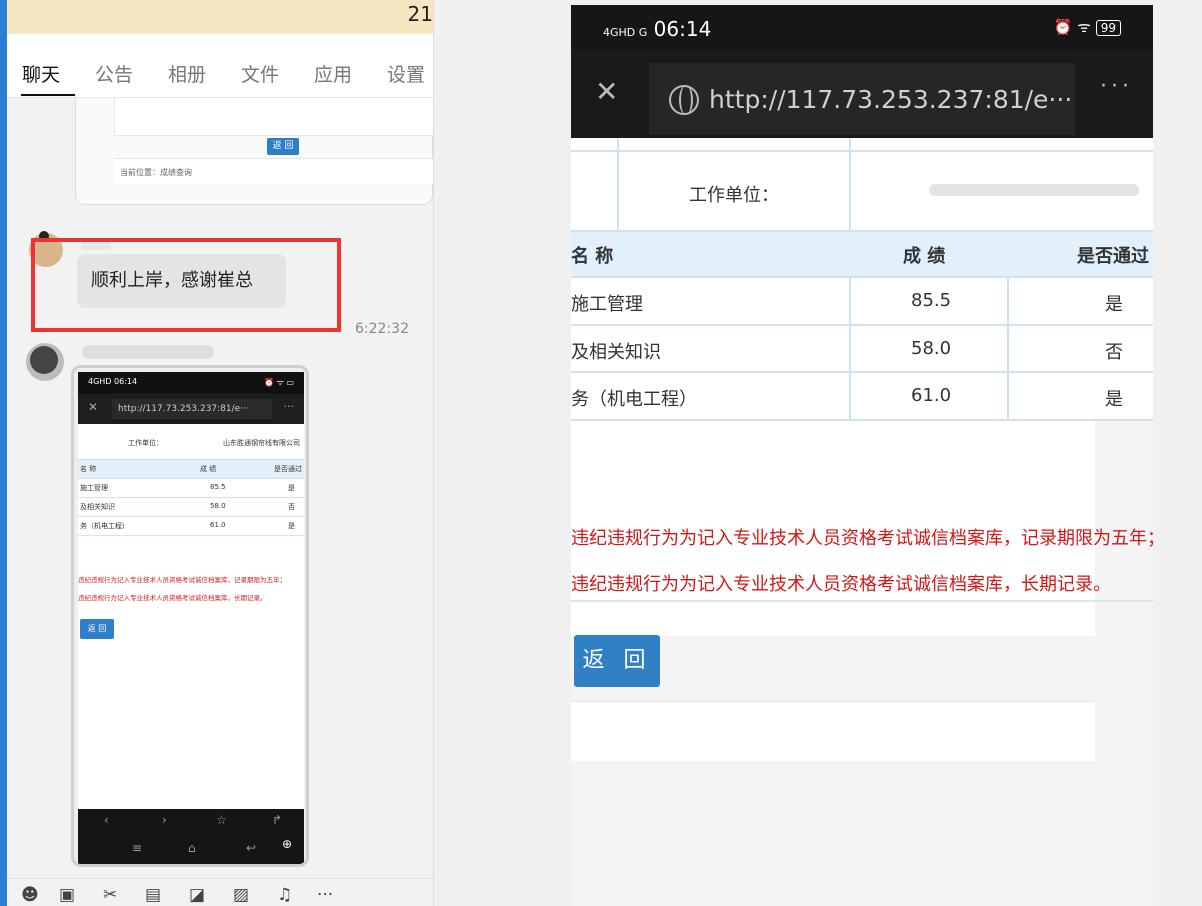  Describe the element at coordinates (221, 820) in the screenshot. I see `star-icon: ☆` at that location.